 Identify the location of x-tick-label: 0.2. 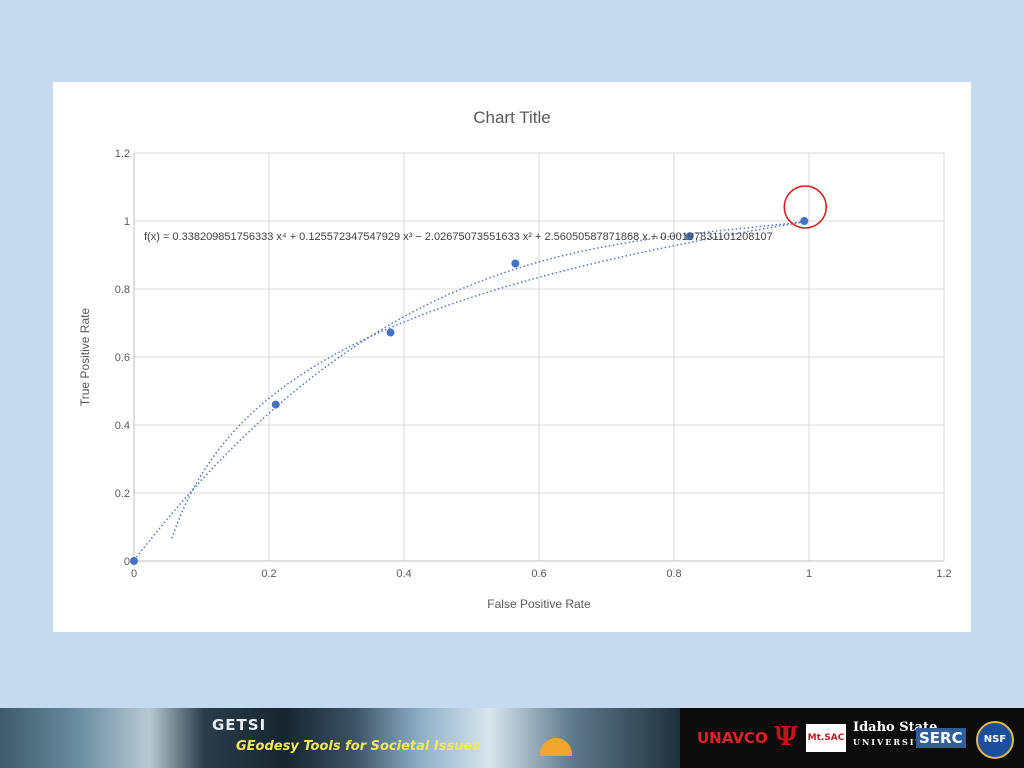
(268, 574).